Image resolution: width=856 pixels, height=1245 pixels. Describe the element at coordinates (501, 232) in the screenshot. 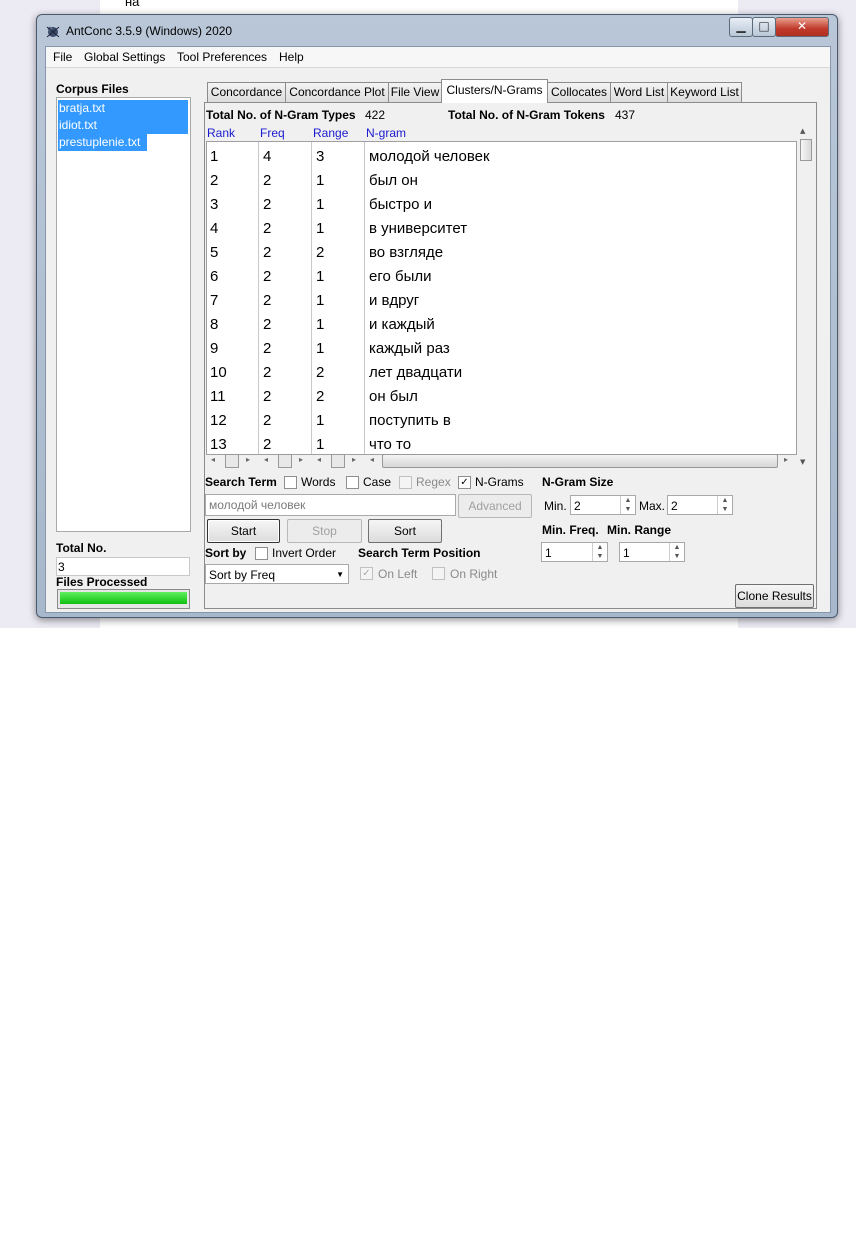

I see `table-row: 4 2 1 в университет` at that location.